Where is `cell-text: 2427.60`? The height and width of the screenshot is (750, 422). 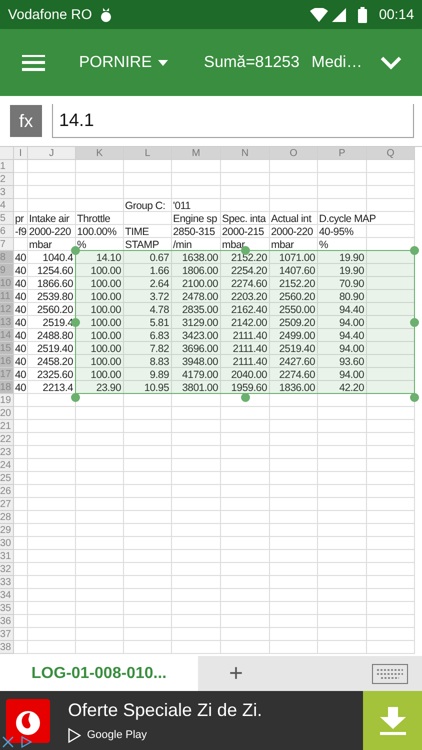
cell-text: 2427.60 is located at coordinates (297, 362).